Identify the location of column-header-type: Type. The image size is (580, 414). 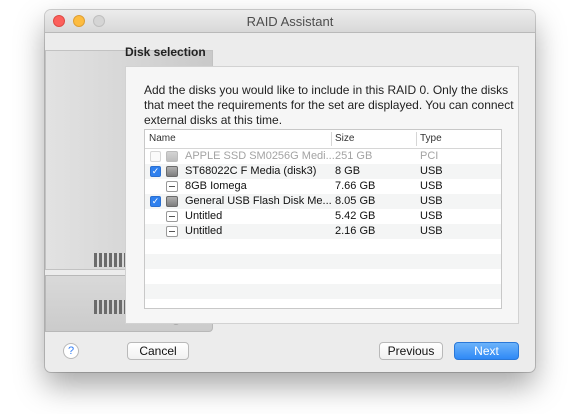
(431, 138).